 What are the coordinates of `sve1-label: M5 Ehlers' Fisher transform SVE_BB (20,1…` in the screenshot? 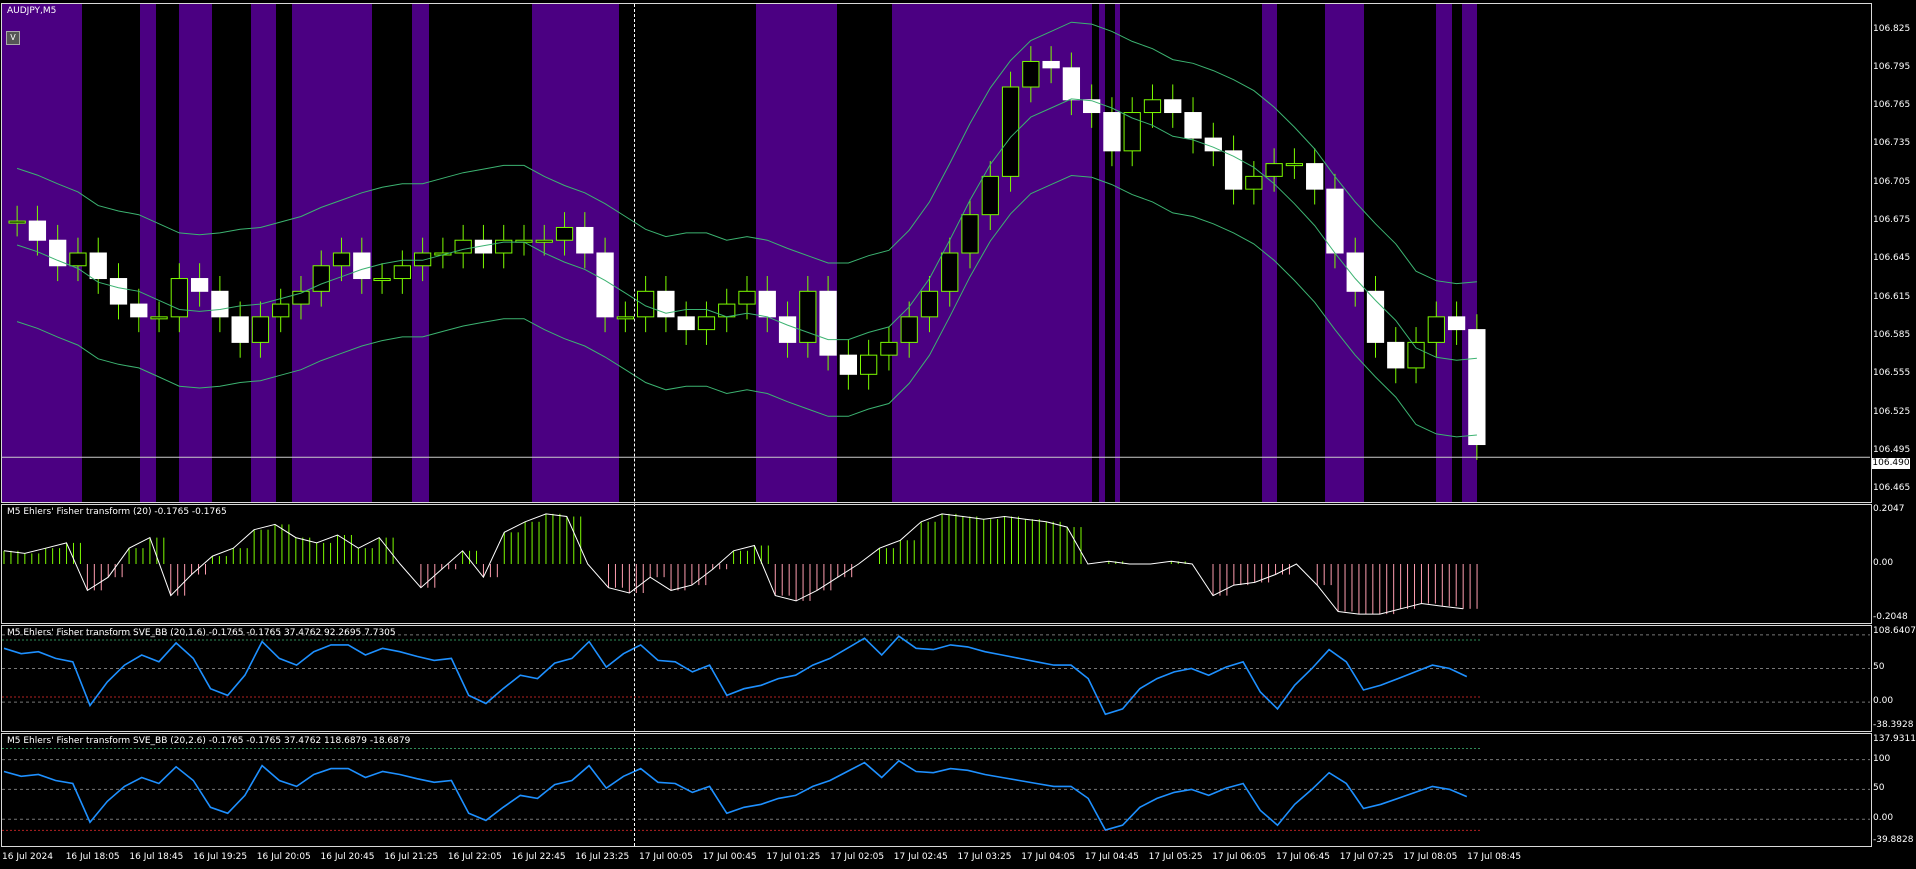 It's located at (201, 633).